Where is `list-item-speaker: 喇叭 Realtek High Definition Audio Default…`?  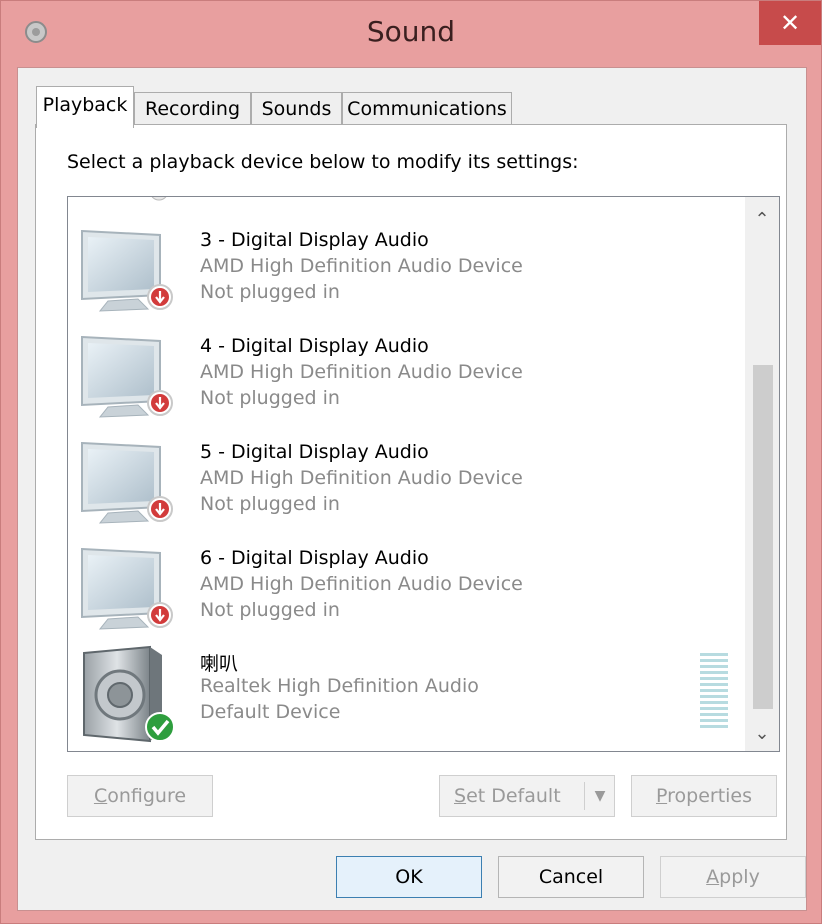
list-item-speaker: 喇叭 Realtek High Definition Audio Default… is located at coordinates (404, 693).